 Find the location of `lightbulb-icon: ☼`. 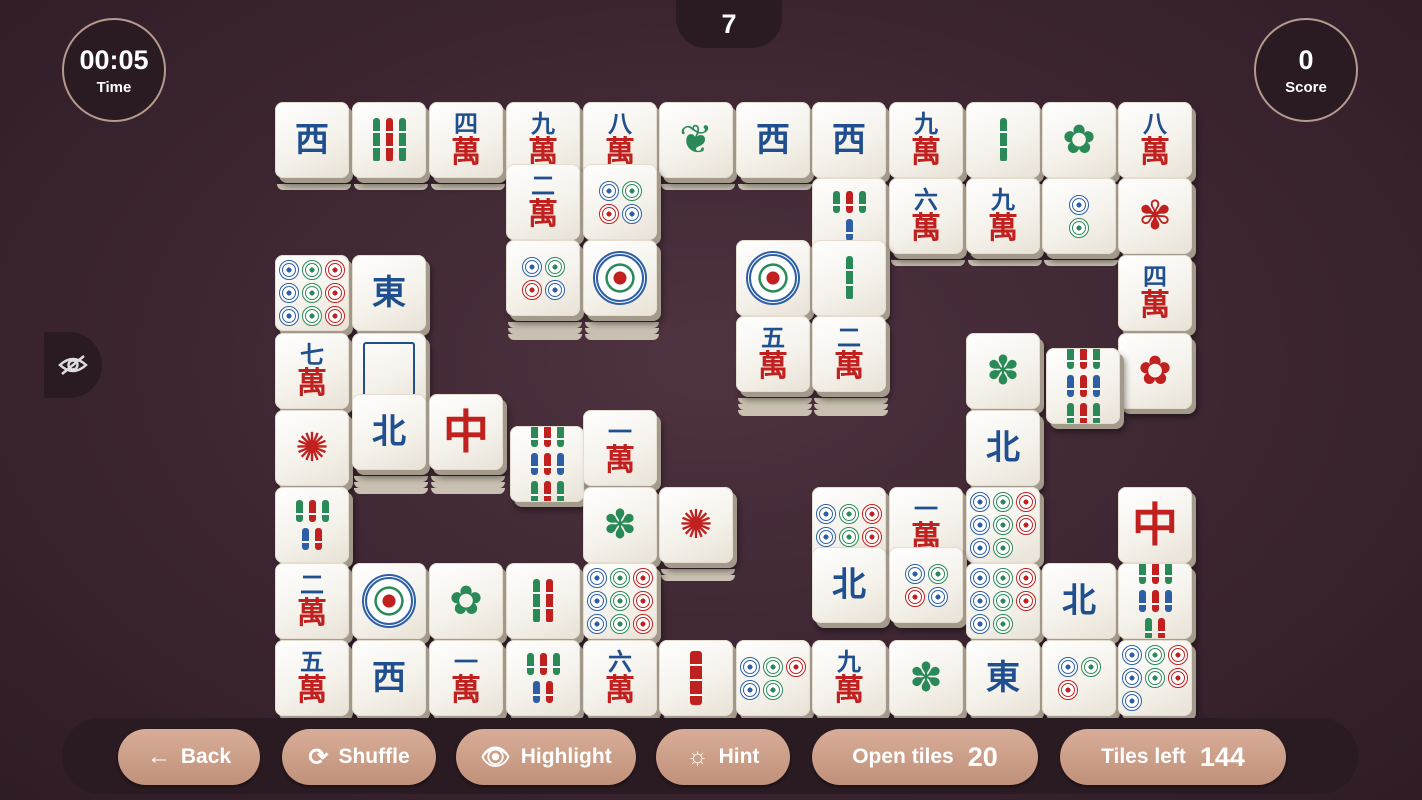

lightbulb-icon: ☼ is located at coordinates (697, 756).